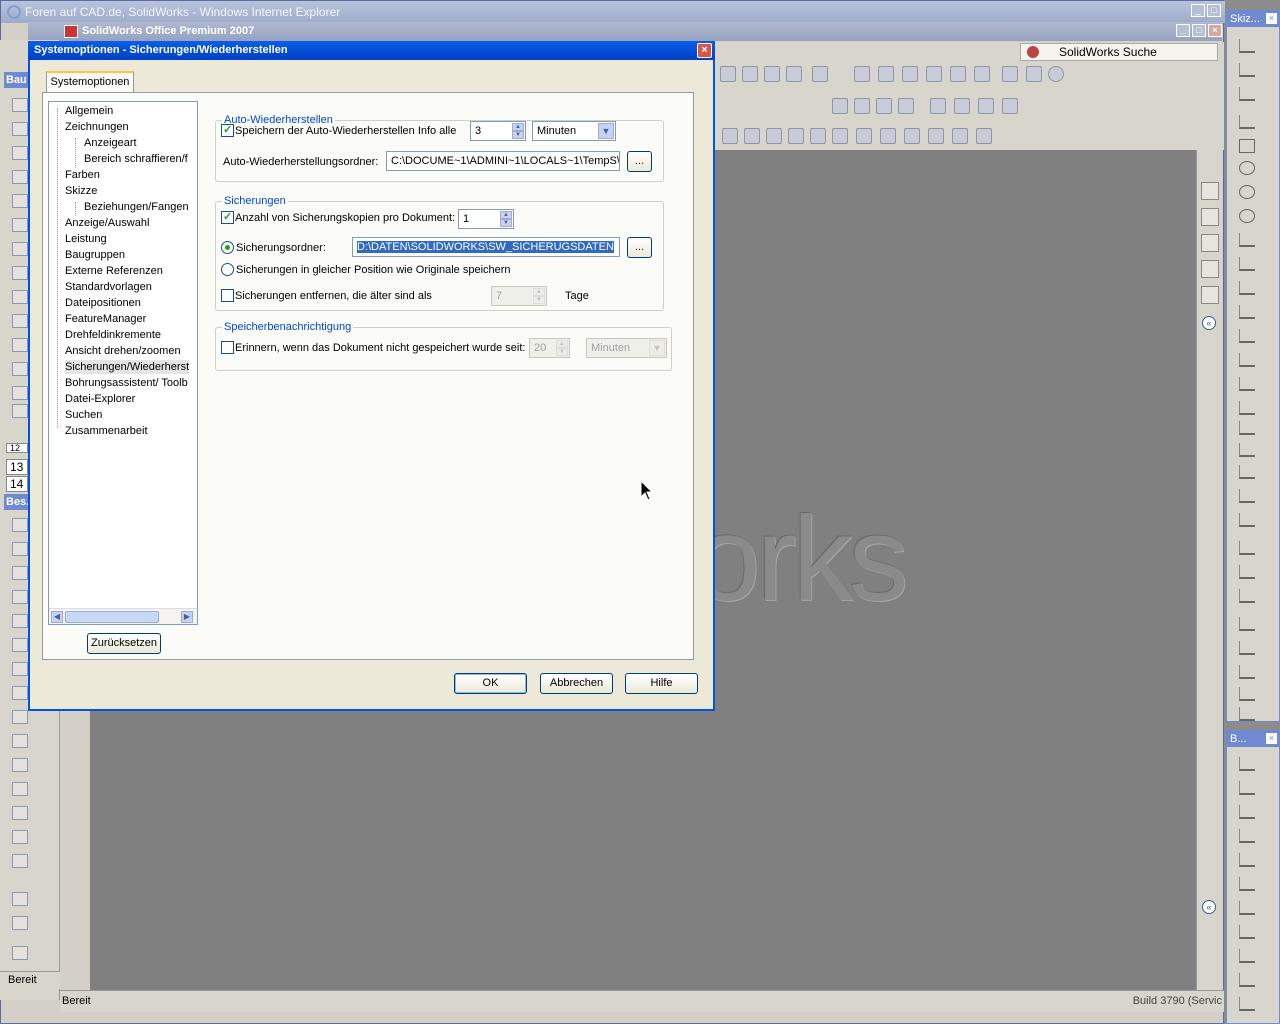 This screenshot has width=1280, height=1024. Describe the element at coordinates (110, 143) in the screenshot. I see `tree-item-anzeigeart: Anzeigeart` at that location.